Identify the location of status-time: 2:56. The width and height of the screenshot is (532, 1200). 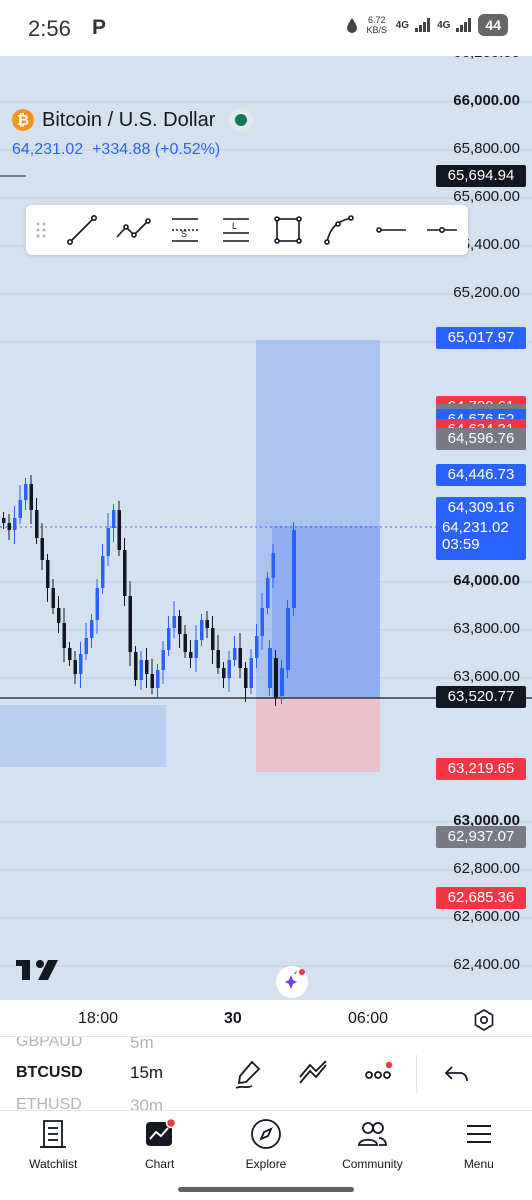
(49, 28).